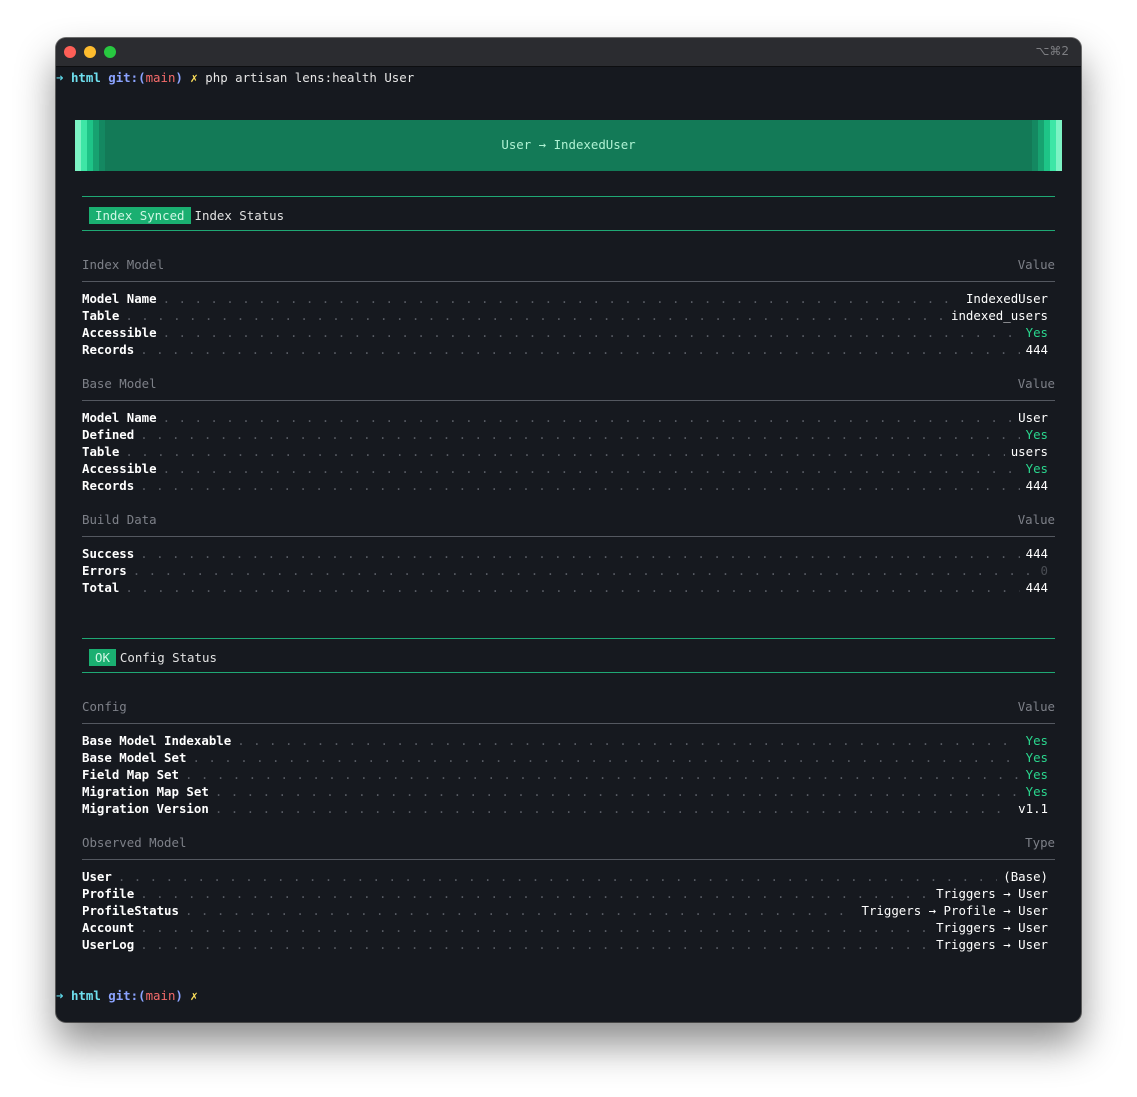 This screenshot has width=1137, height=1097. Describe the element at coordinates (145, 791) in the screenshot. I see `row-key: Migration Map Set` at that location.